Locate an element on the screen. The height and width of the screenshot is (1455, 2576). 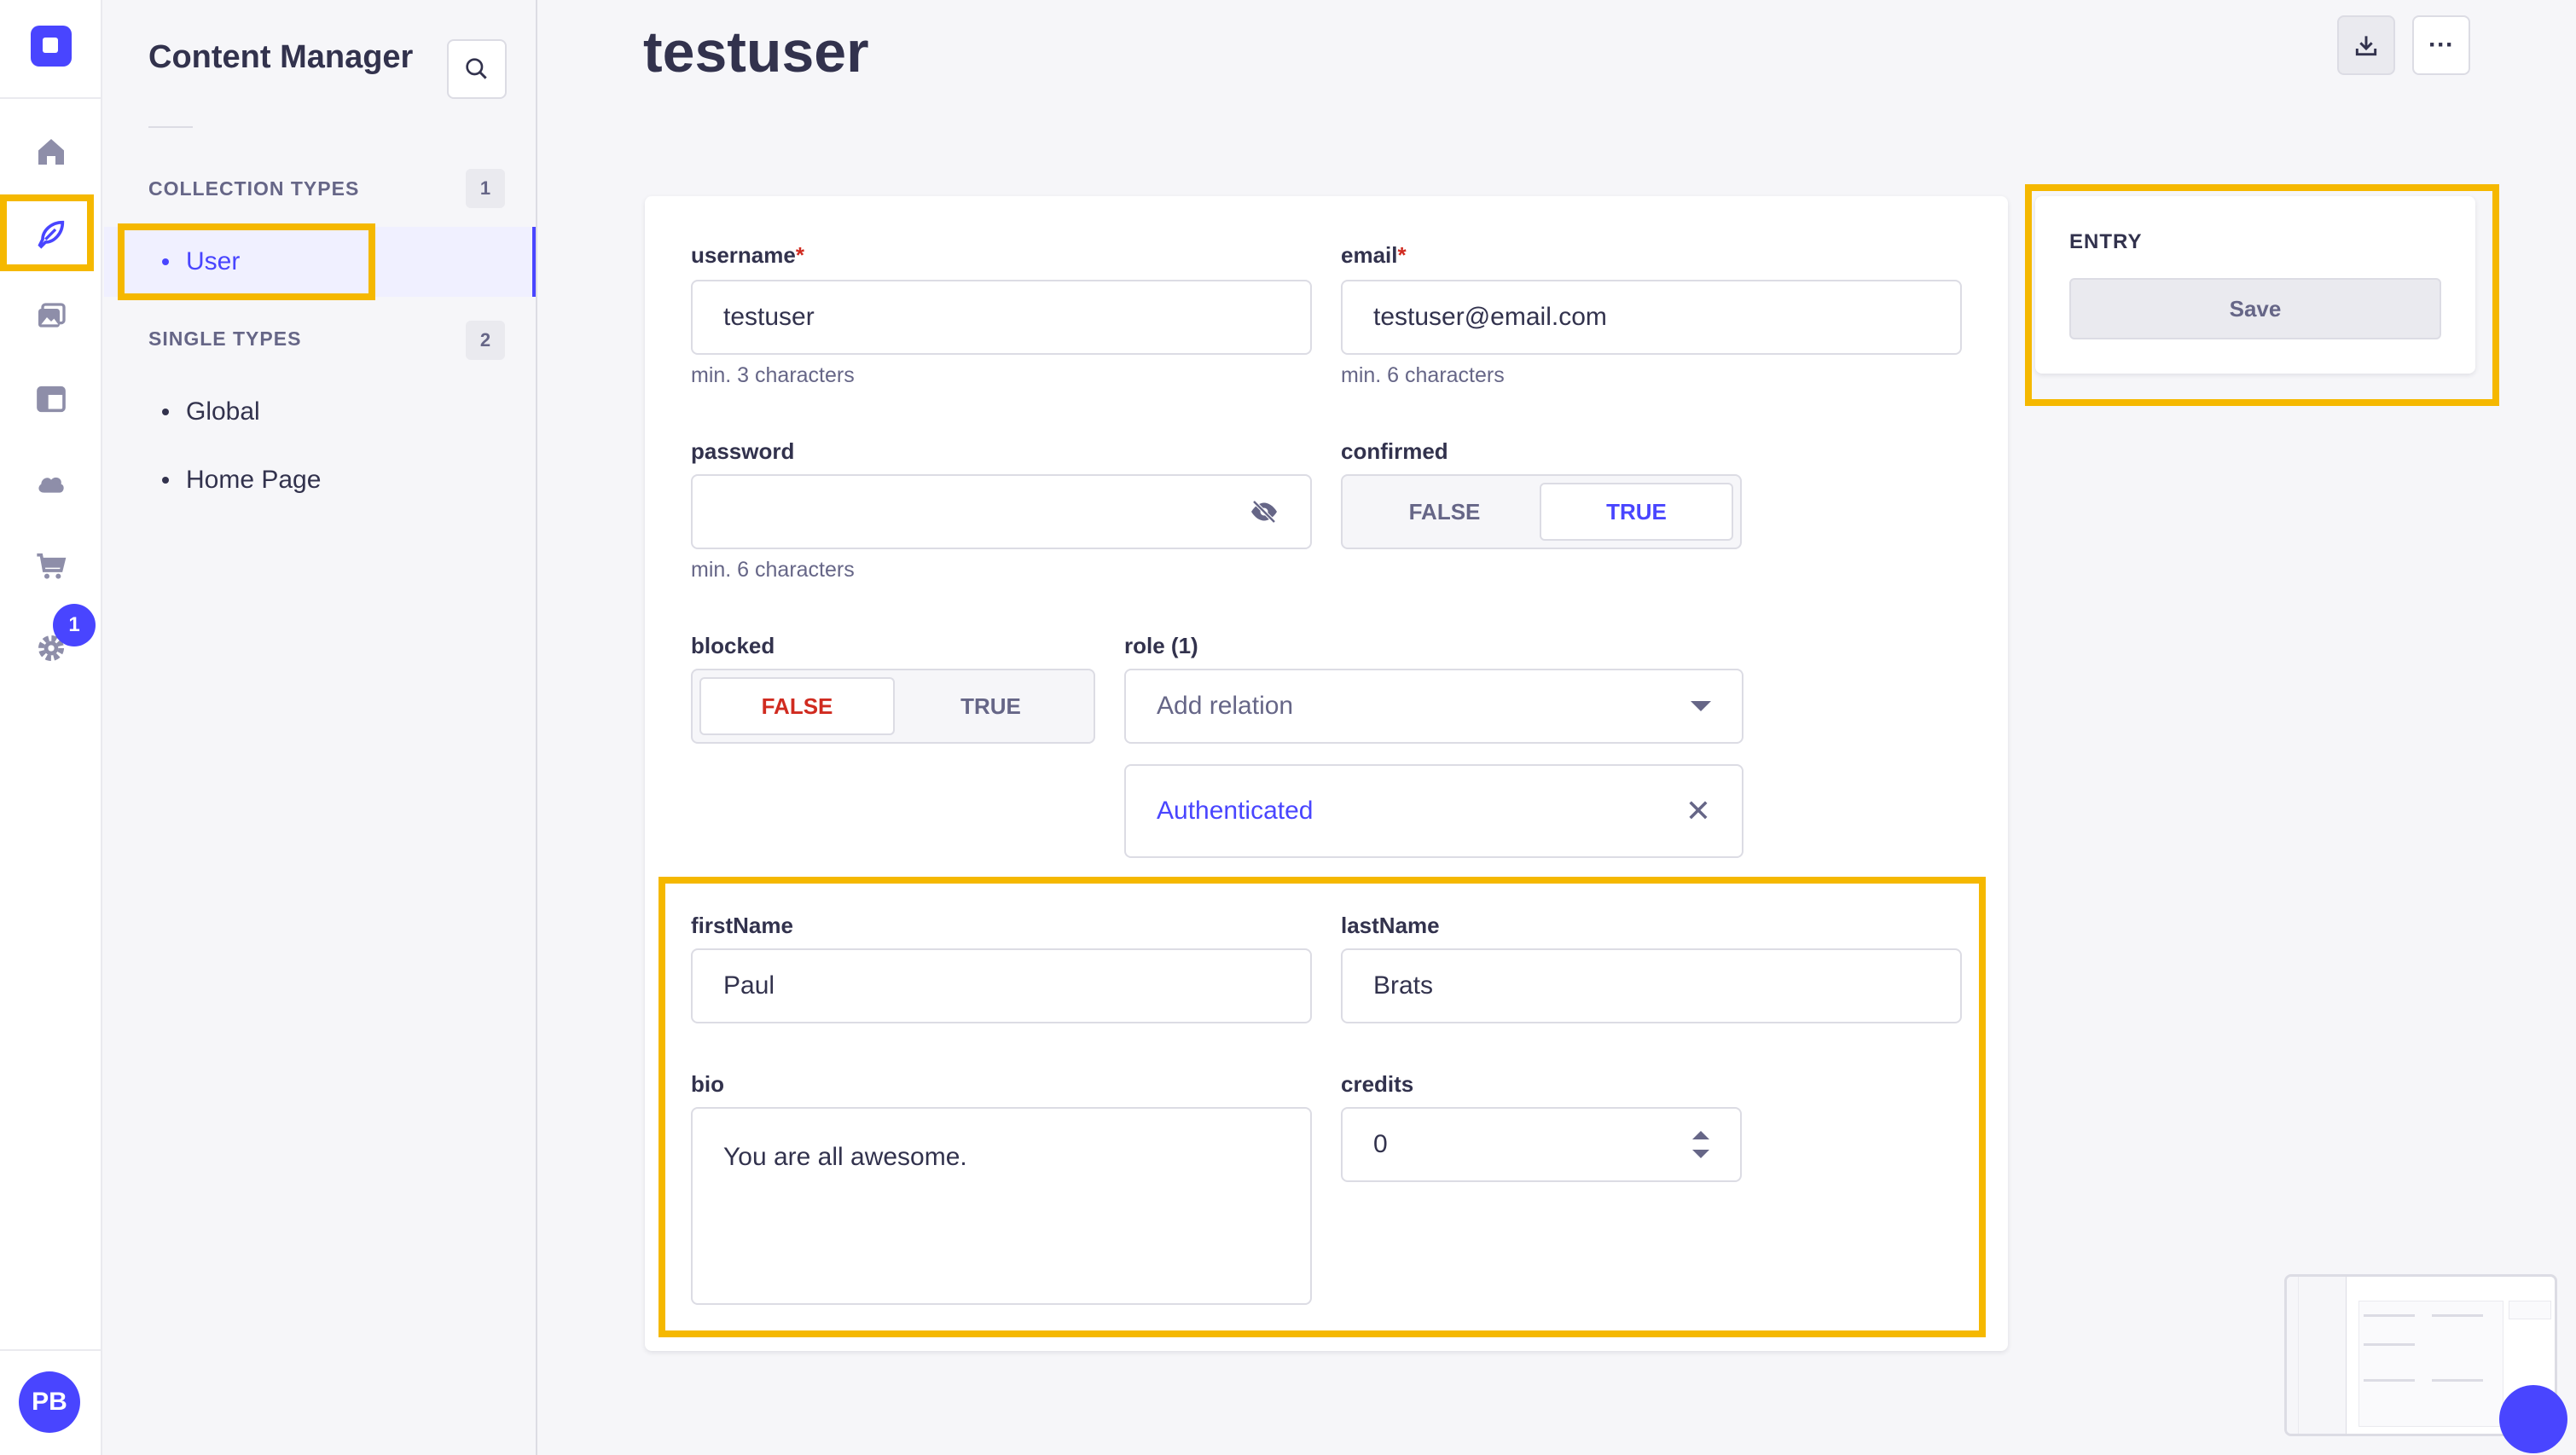
subnav-divider is located at coordinates (170, 127).